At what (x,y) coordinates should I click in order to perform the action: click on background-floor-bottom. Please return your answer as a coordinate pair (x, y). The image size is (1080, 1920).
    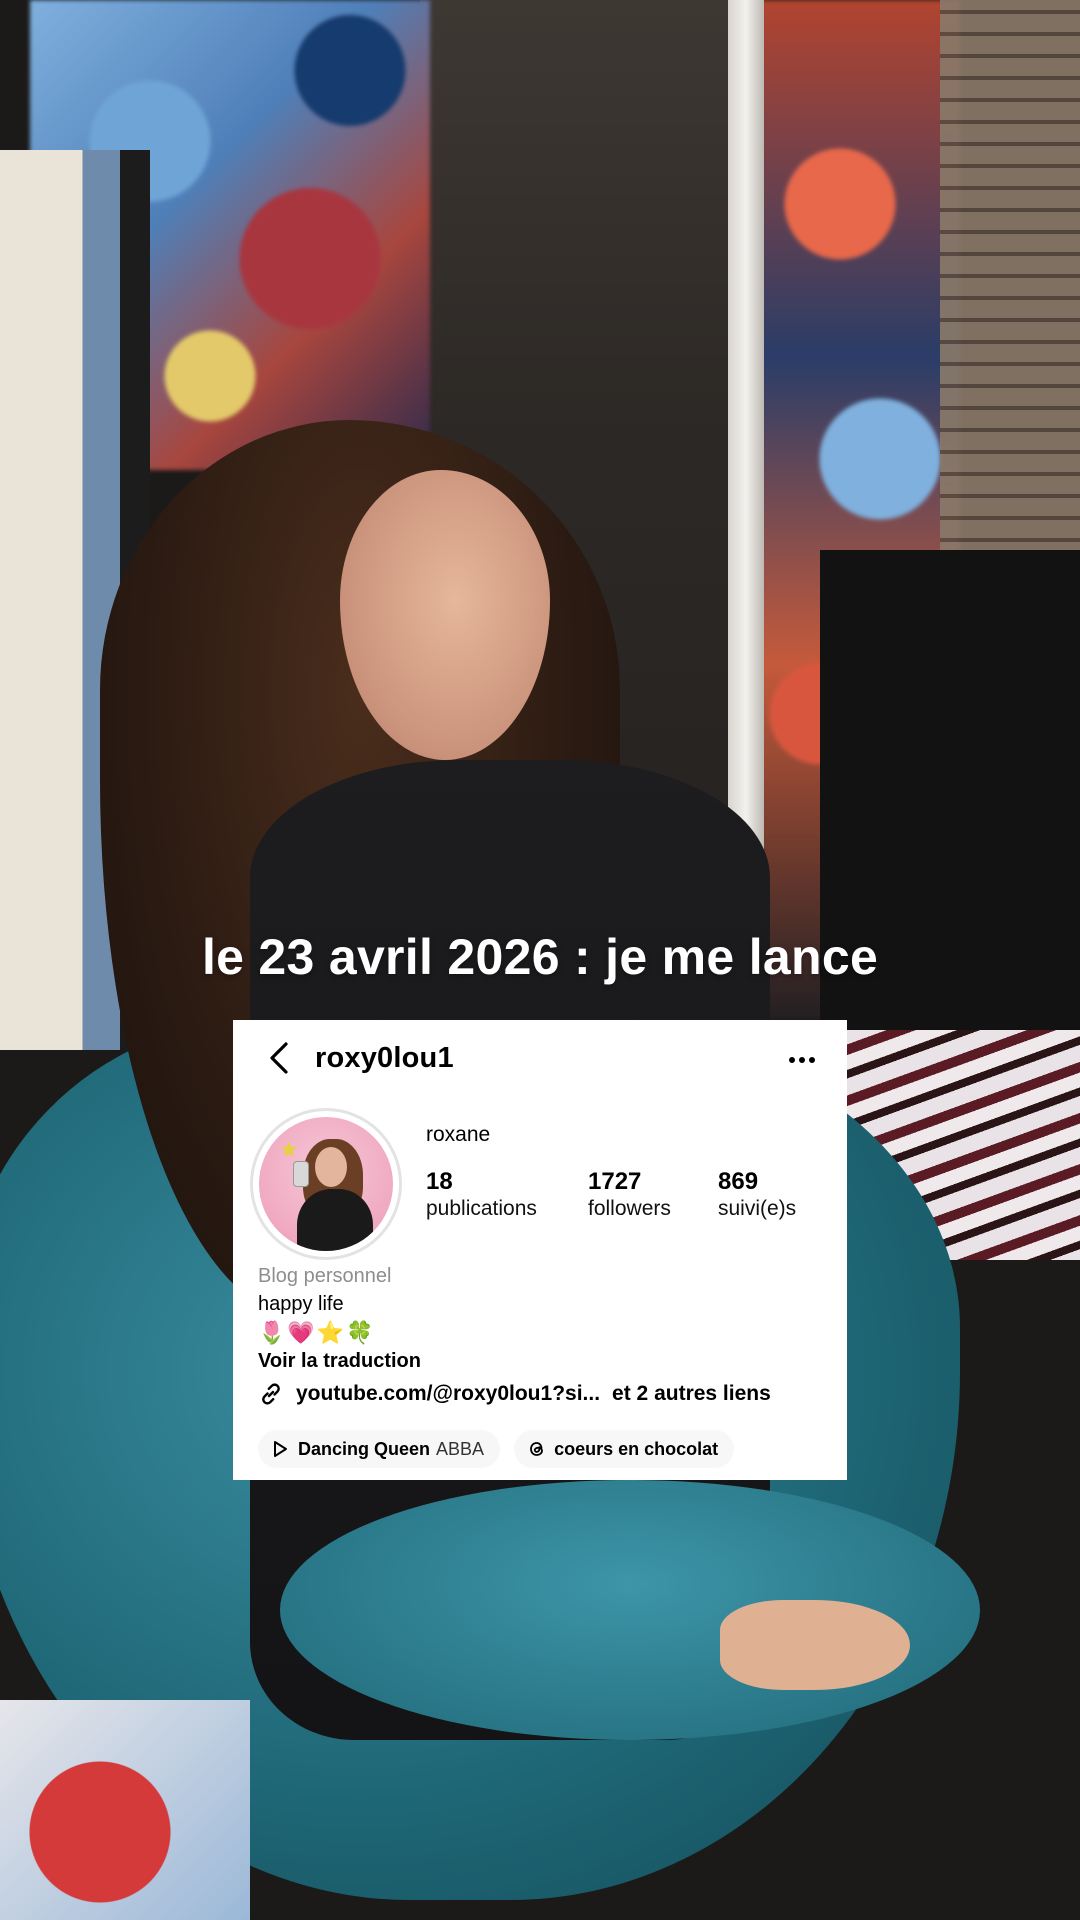
    Looking at the image, I should click on (125, 1810).